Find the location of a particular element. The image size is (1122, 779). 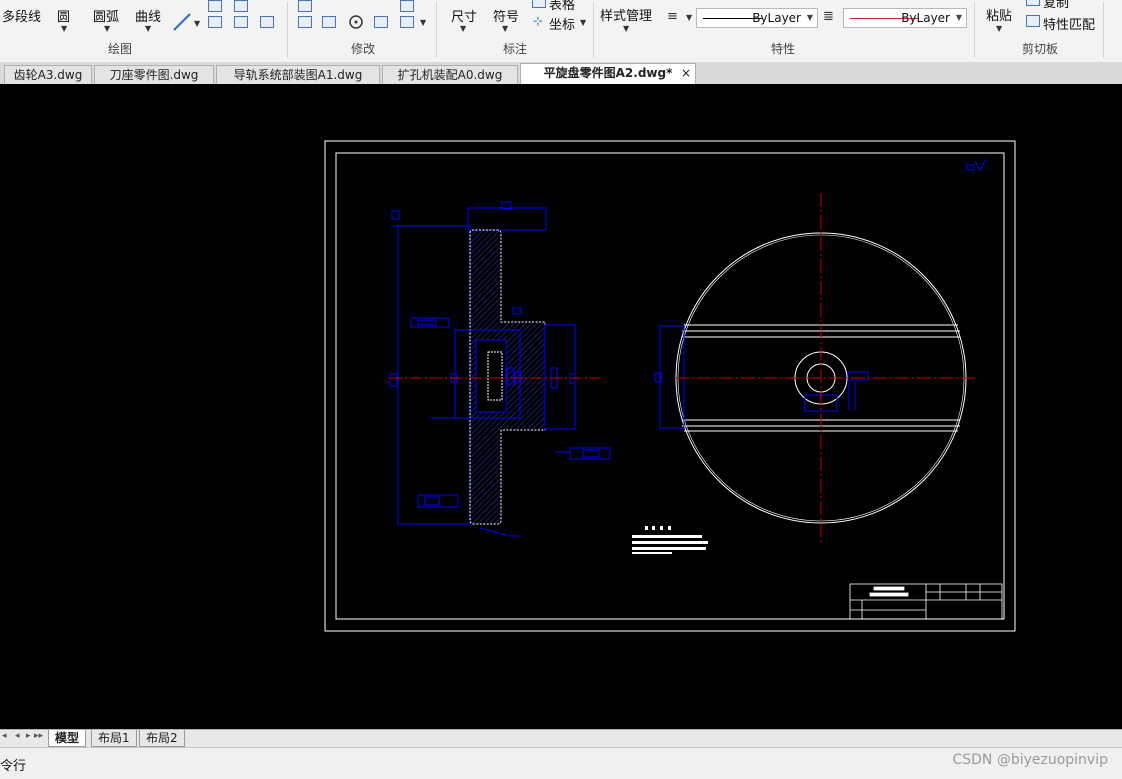

lineweight-dropdown-icon: ▼ is located at coordinates (689, 17).